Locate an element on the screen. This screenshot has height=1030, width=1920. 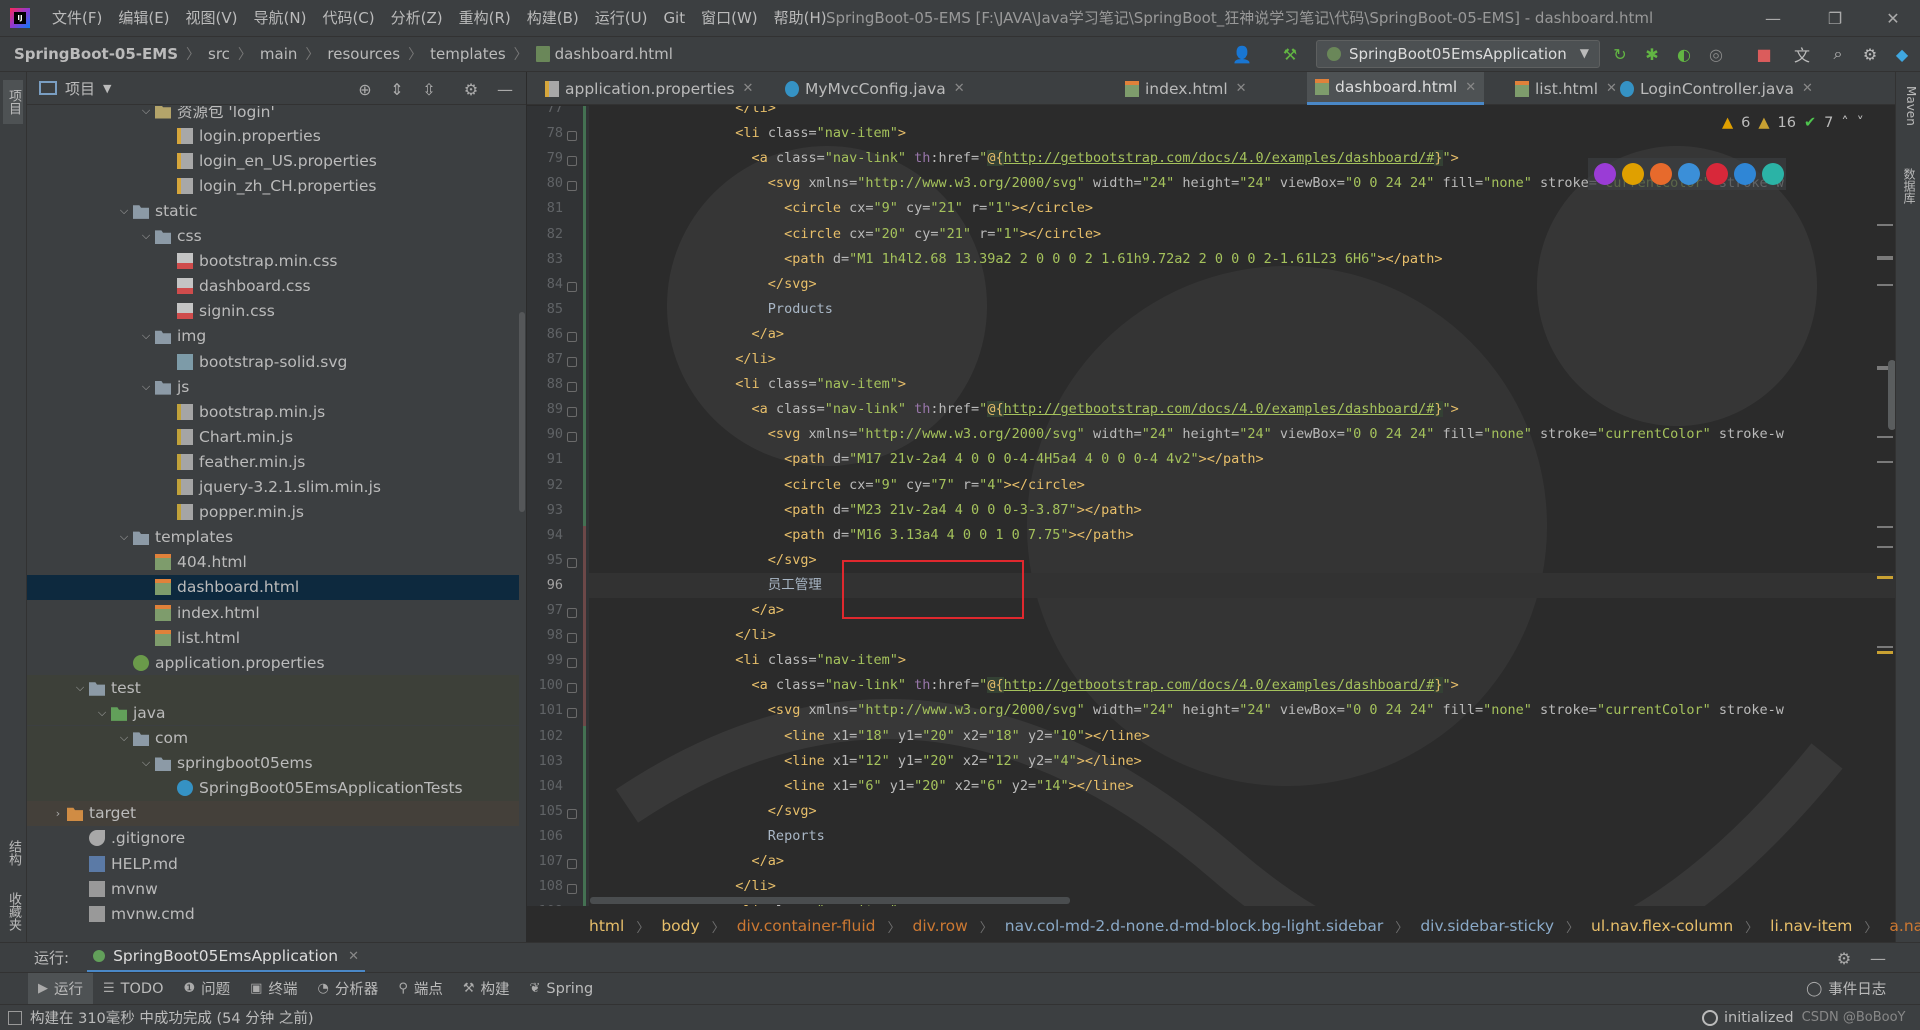
menu-item: 代码(C) is located at coordinates (348, 18).